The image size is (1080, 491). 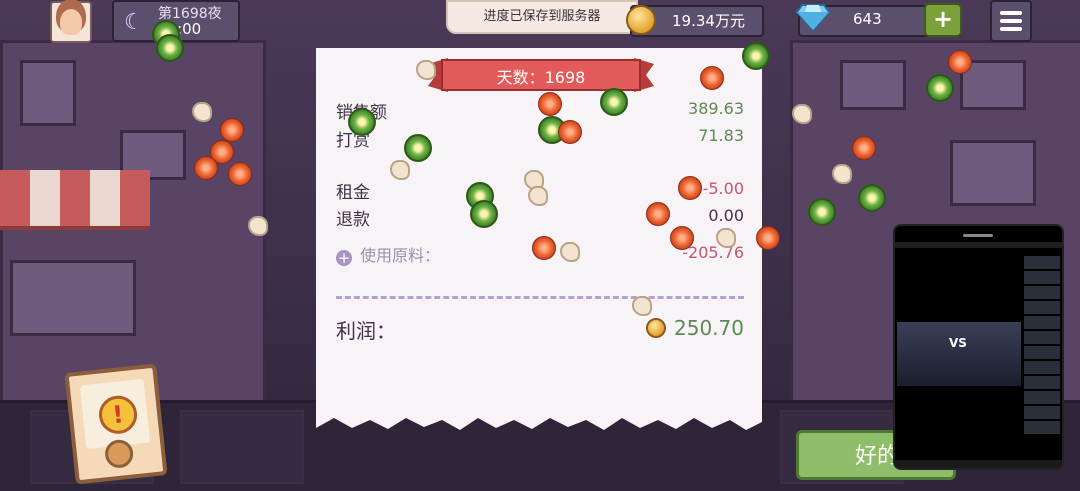 What do you see at coordinates (867, 19) in the screenshot?
I see `gem-value: 643` at bounding box center [867, 19].